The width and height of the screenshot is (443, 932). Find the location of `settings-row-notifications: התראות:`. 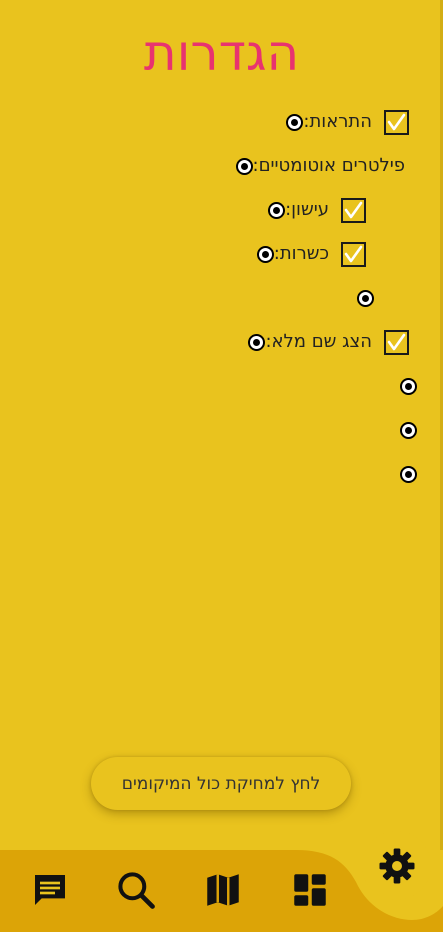

settings-row-notifications: התראות: is located at coordinates (351, 122).